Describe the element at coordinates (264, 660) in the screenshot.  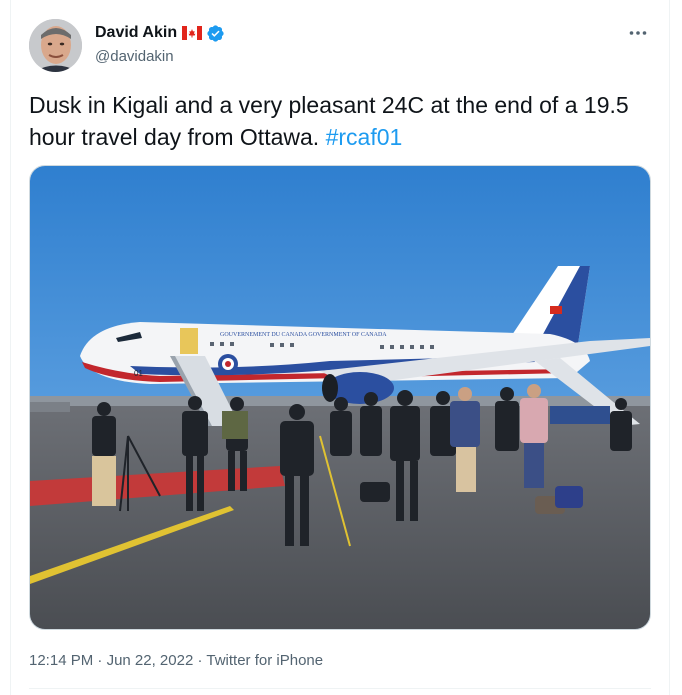
I see `tweet-source: Twitter for iPhone` at that location.